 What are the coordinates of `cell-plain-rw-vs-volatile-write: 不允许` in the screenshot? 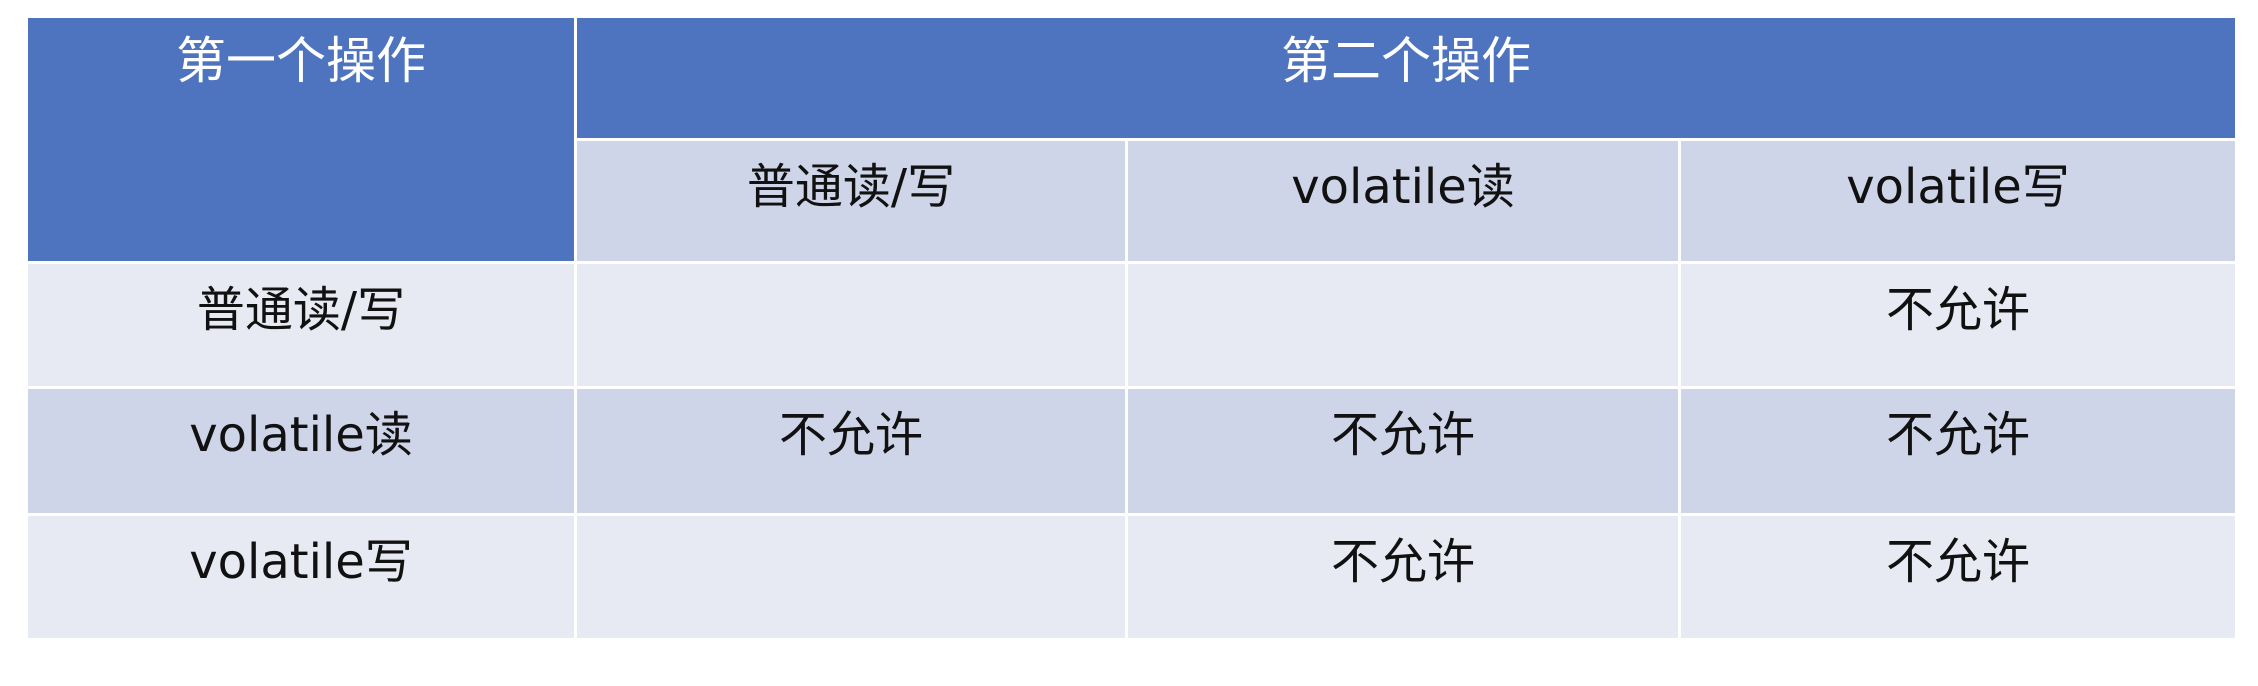 It's located at (1958, 325).